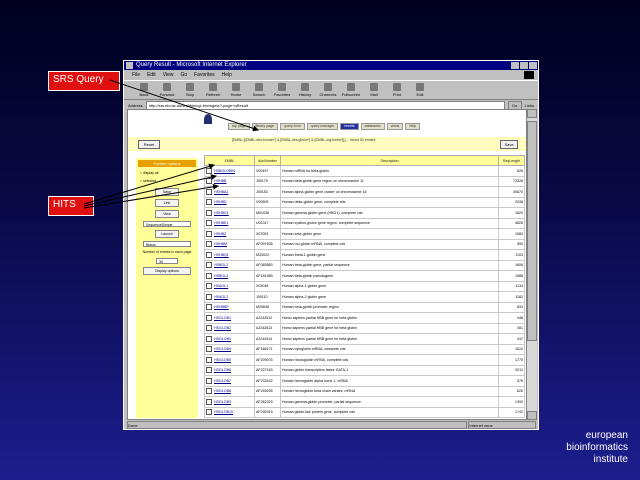 The width and height of the screenshot is (640, 480). What do you see at coordinates (397, 90) in the screenshot?
I see `toolbar-print-button: Print` at bounding box center [397, 90].